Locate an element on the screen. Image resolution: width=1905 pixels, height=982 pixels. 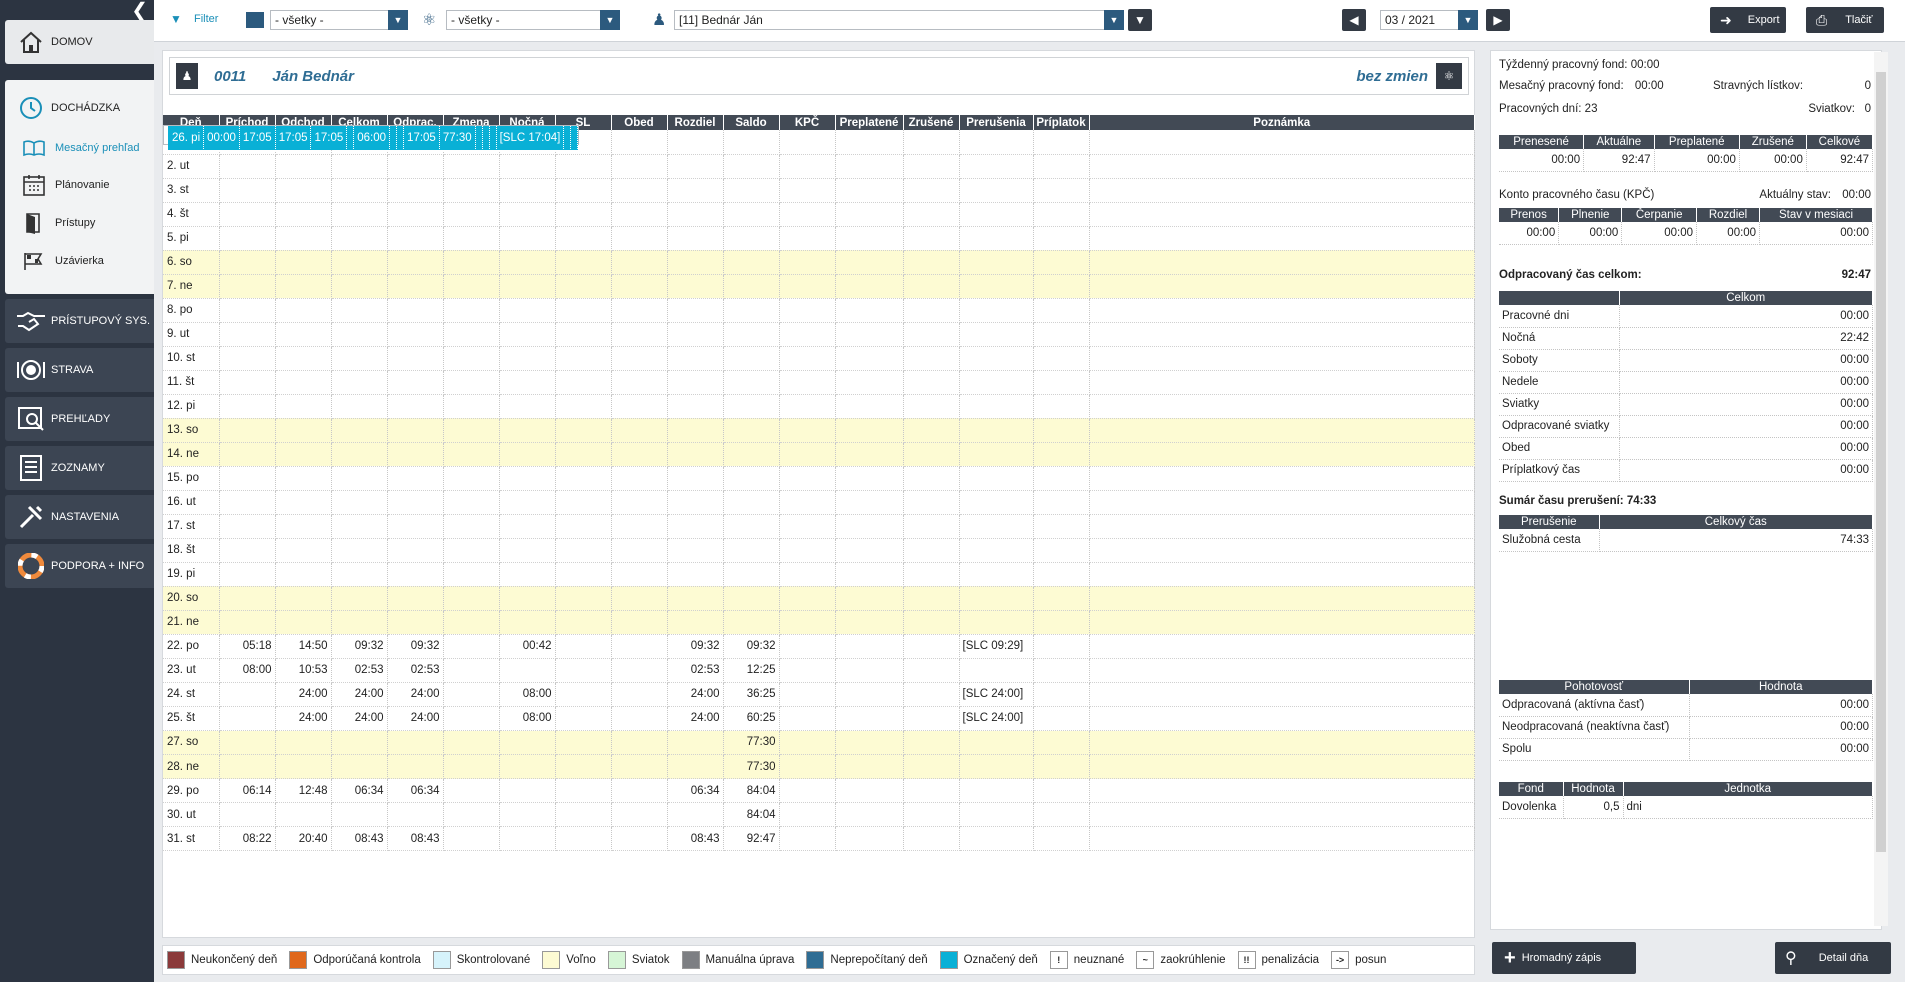
shift-change-icon: ⚛ is located at coordinates (1449, 76).